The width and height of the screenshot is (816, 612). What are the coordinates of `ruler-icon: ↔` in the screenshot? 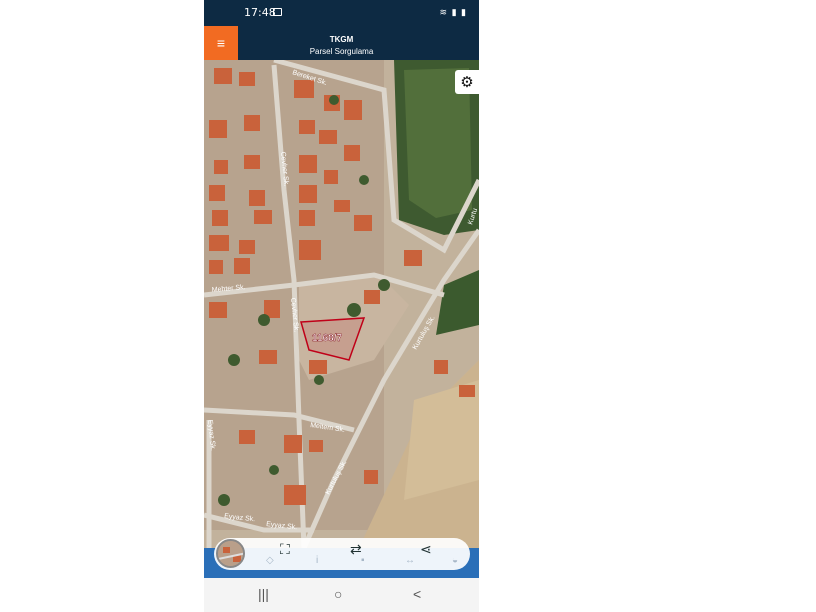 It's located at (410, 560).